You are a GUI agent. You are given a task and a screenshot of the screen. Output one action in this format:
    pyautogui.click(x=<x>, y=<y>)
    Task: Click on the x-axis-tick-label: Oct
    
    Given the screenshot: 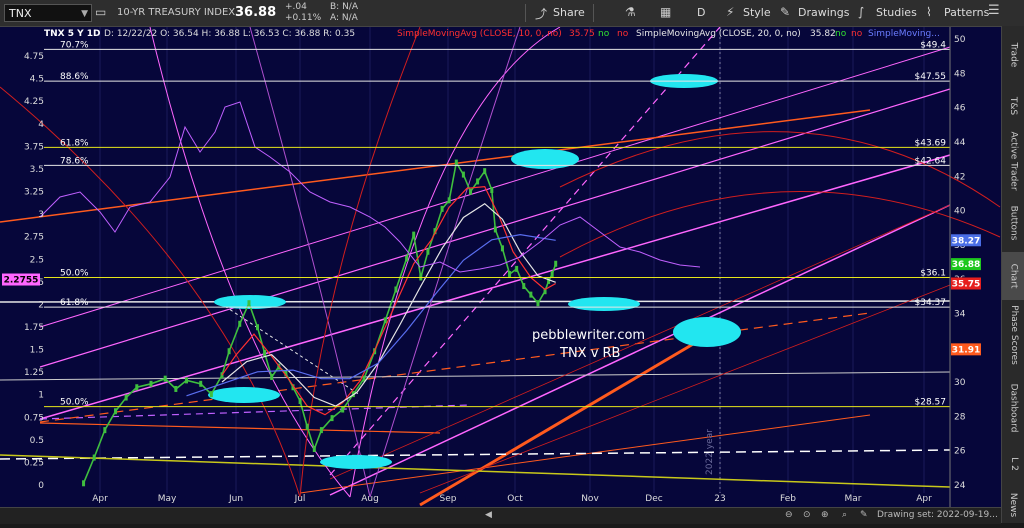 What is the action you would take?
    pyautogui.click(x=515, y=499)
    